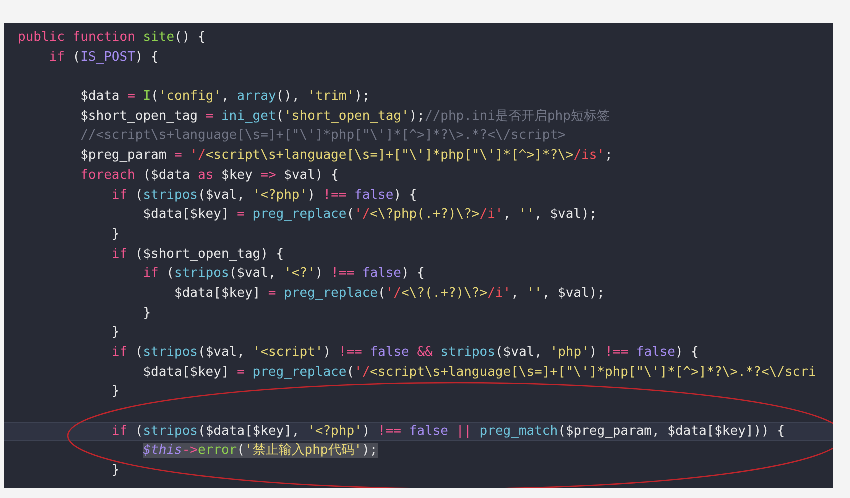 The width and height of the screenshot is (850, 498). Describe the element at coordinates (449, 431) in the screenshot. I see `code-line: if (stripos($data[$key], '<?php') !== false || preg_match($preg_param, $data[$key])) {` at that location.